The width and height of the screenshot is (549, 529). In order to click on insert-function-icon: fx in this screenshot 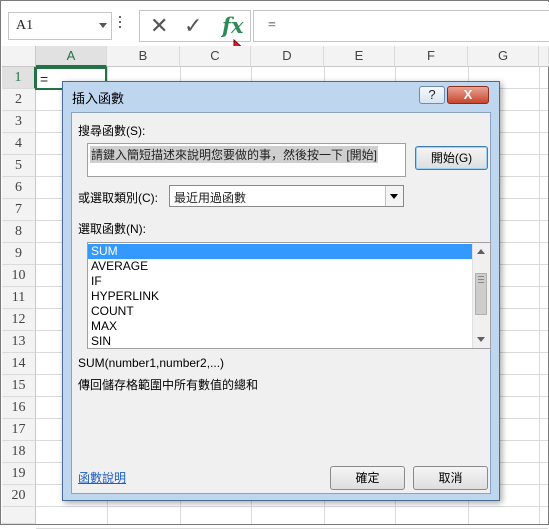, I will do `click(233, 25)`.